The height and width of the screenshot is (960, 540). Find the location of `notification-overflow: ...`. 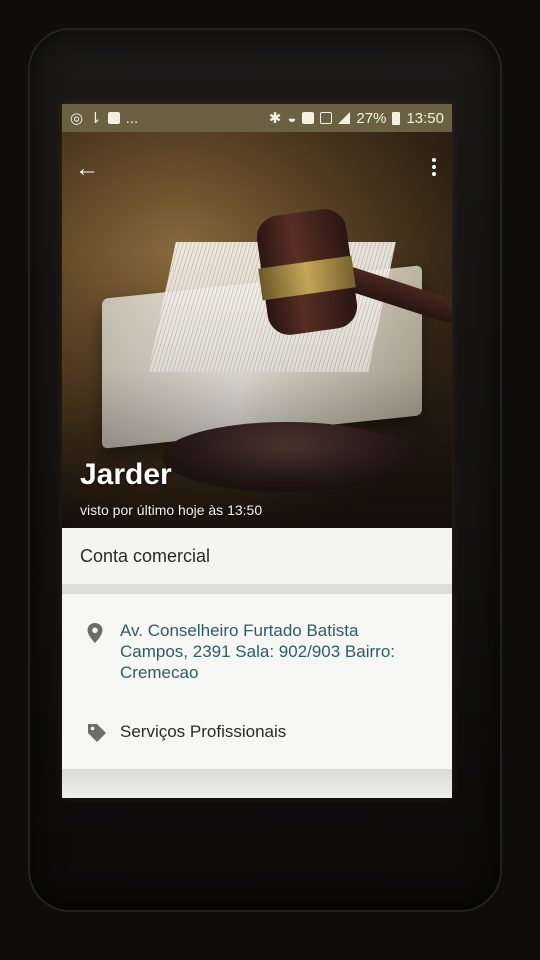

notification-overflow: ... is located at coordinates (132, 118).